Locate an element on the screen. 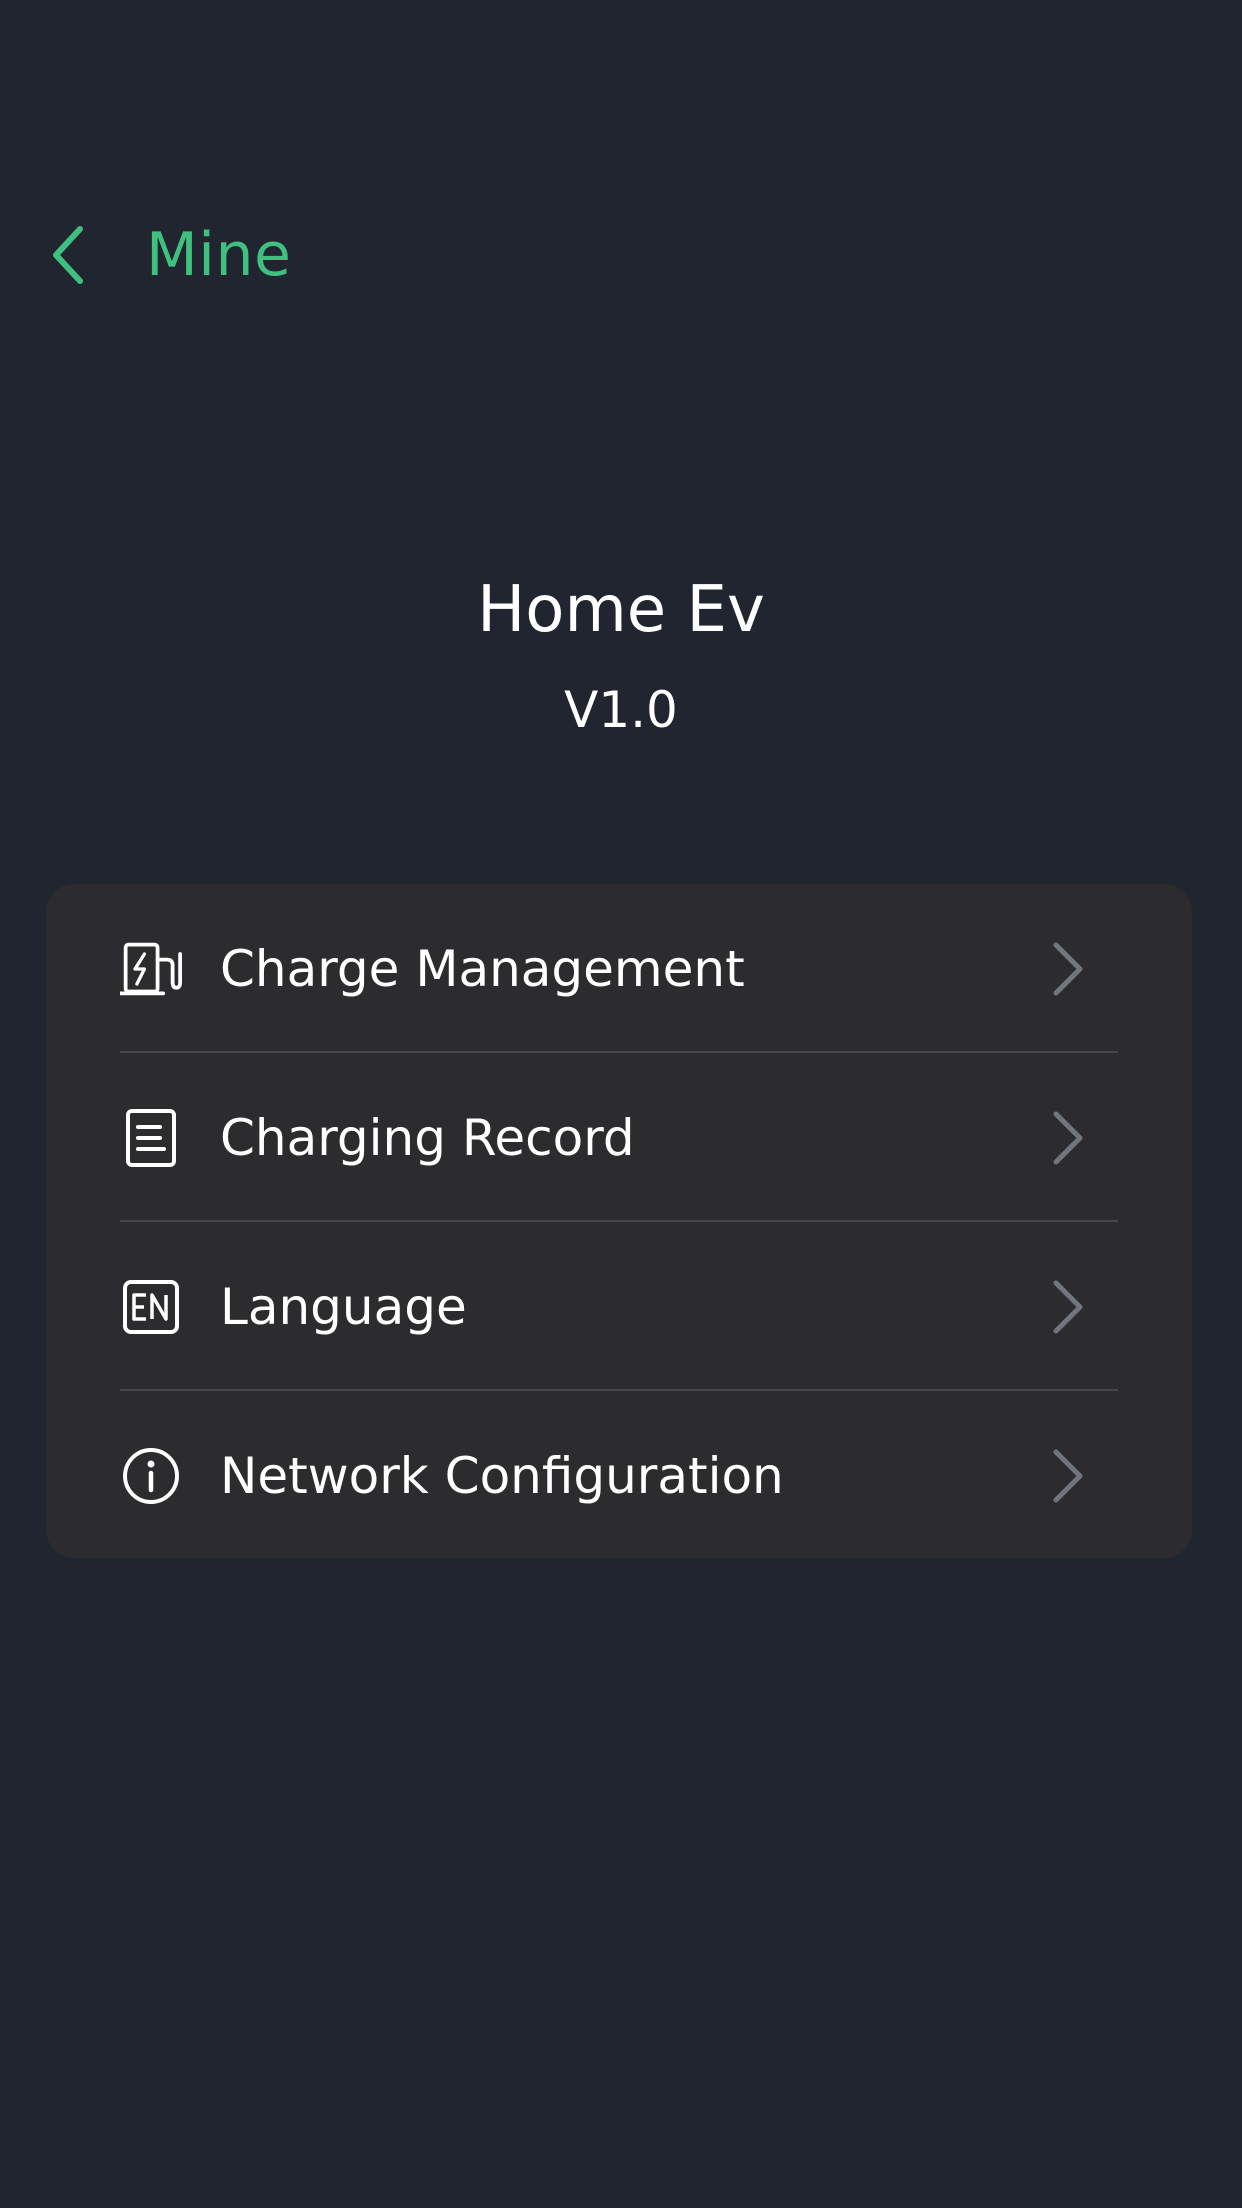 The image size is (1242, 2208). menu-item-language: Language is located at coordinates (619, 1306).